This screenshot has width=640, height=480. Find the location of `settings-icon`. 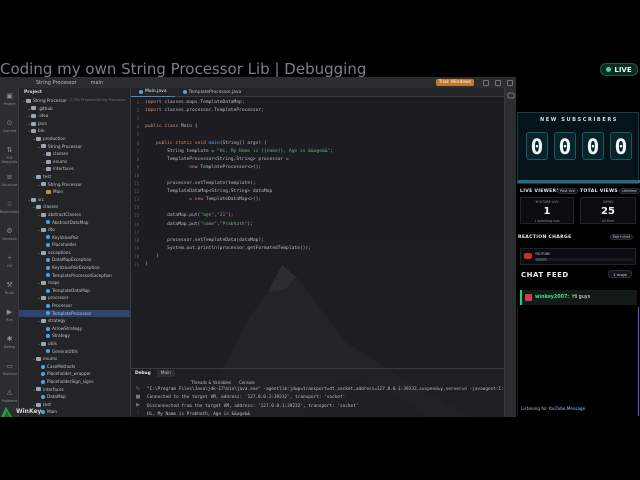

settings-icon is located at coordinates (486, 82).